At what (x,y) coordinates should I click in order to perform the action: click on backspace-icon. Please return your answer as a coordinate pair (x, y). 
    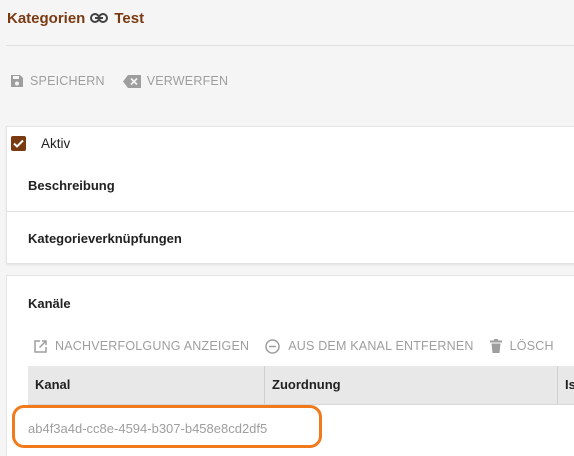
    Looking at the image, I should click on (131, 81).